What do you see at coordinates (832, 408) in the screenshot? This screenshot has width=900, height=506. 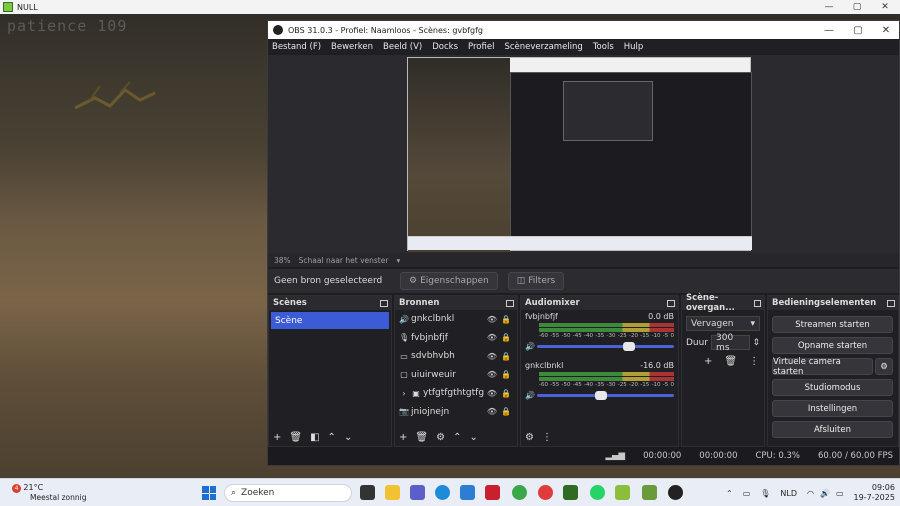 I see `settings-button: Instellingen` at bounding box center [832, 408].